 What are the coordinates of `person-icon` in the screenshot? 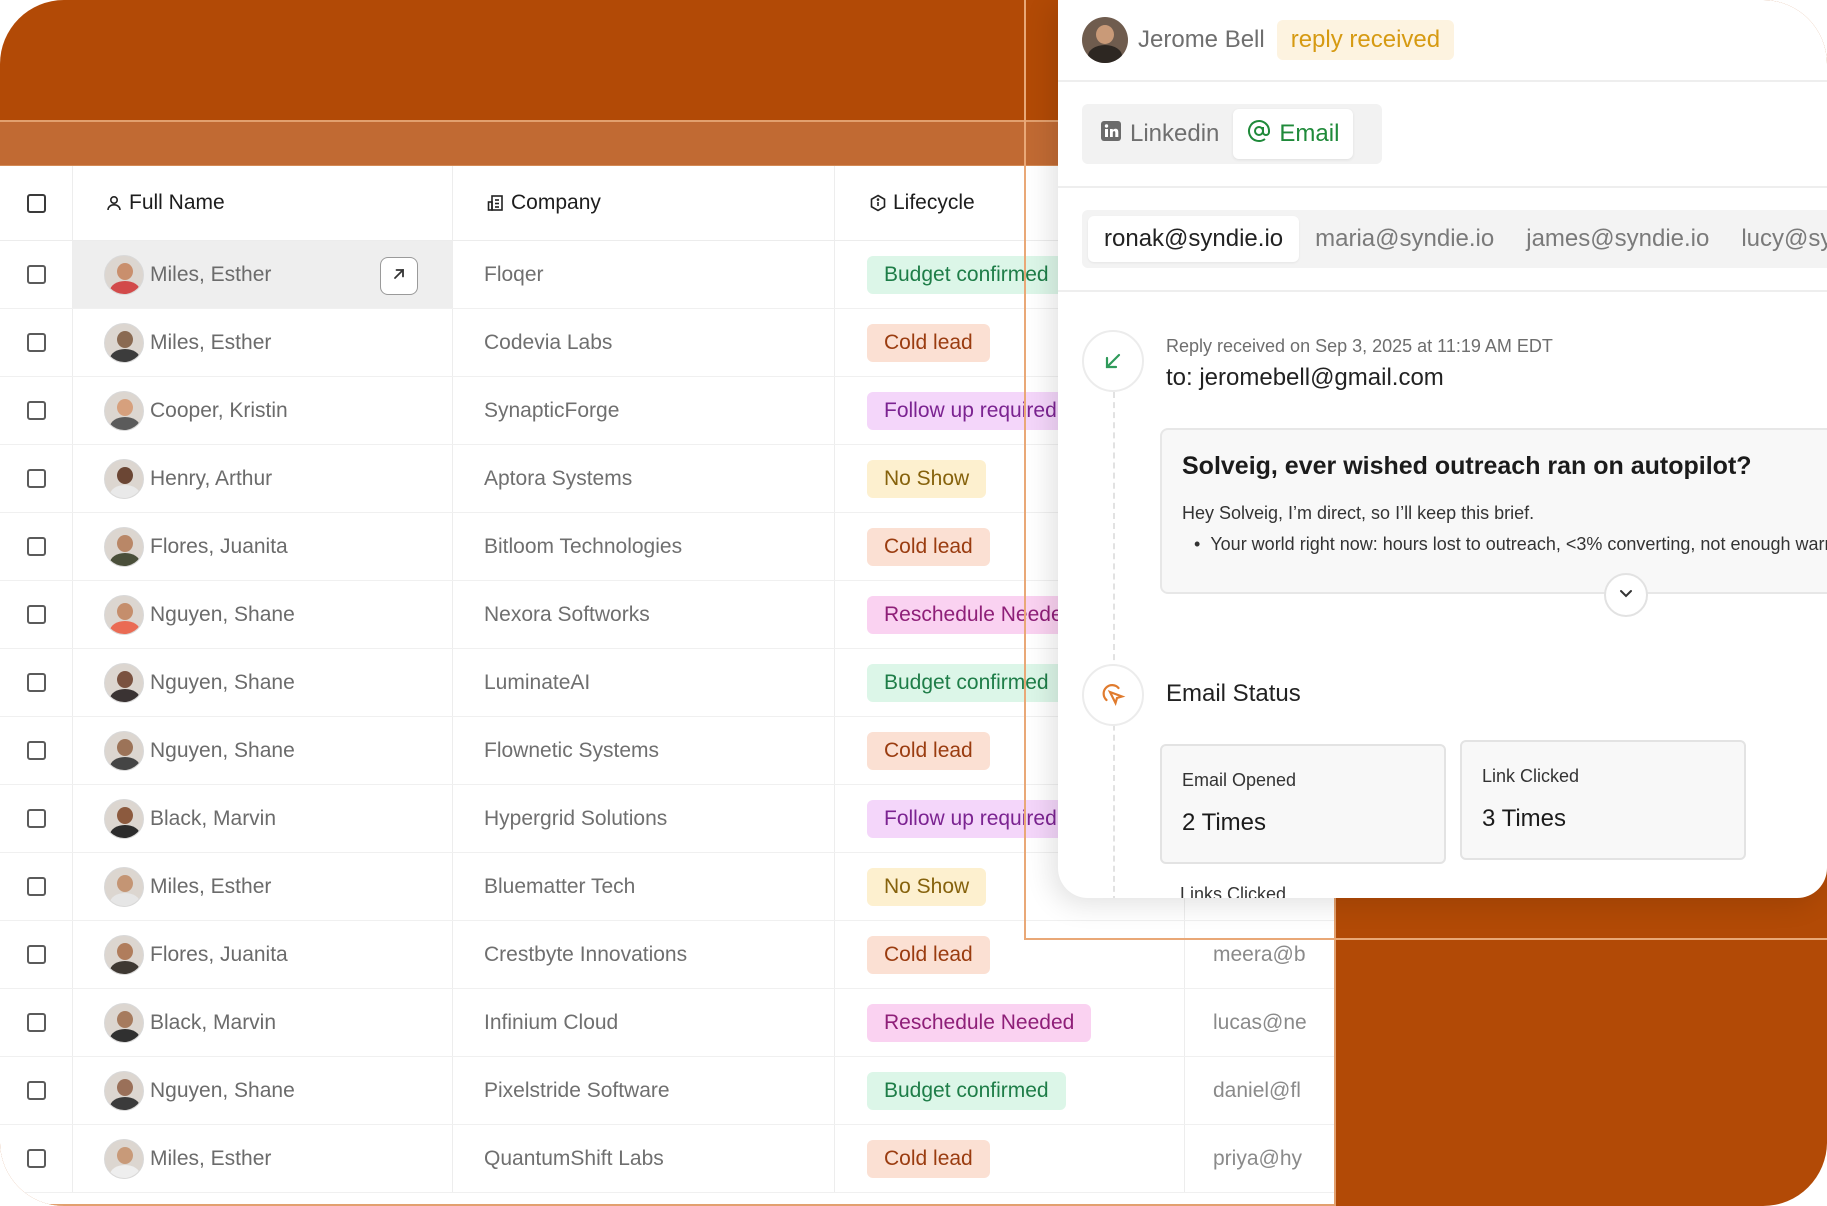 It's located at (114, 203).